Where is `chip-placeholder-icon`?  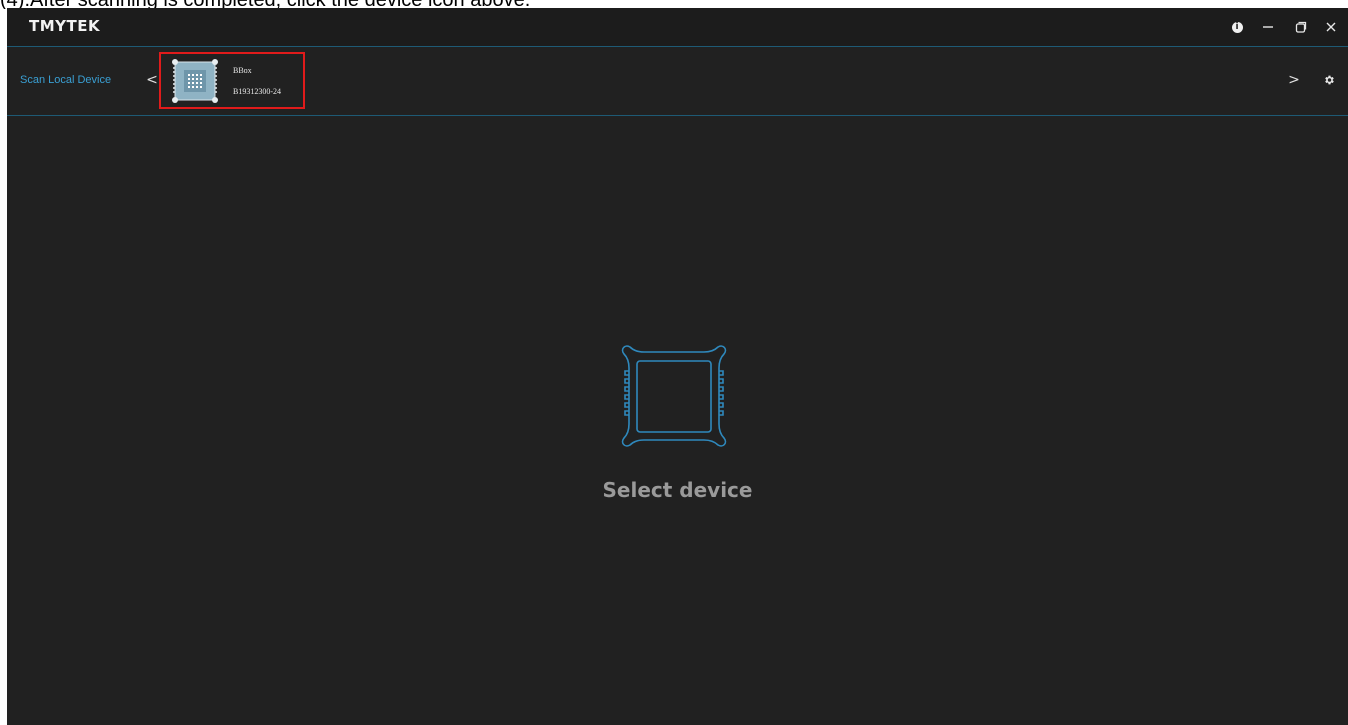 chip-placeholder-icon is located at coordinates (674, 396).